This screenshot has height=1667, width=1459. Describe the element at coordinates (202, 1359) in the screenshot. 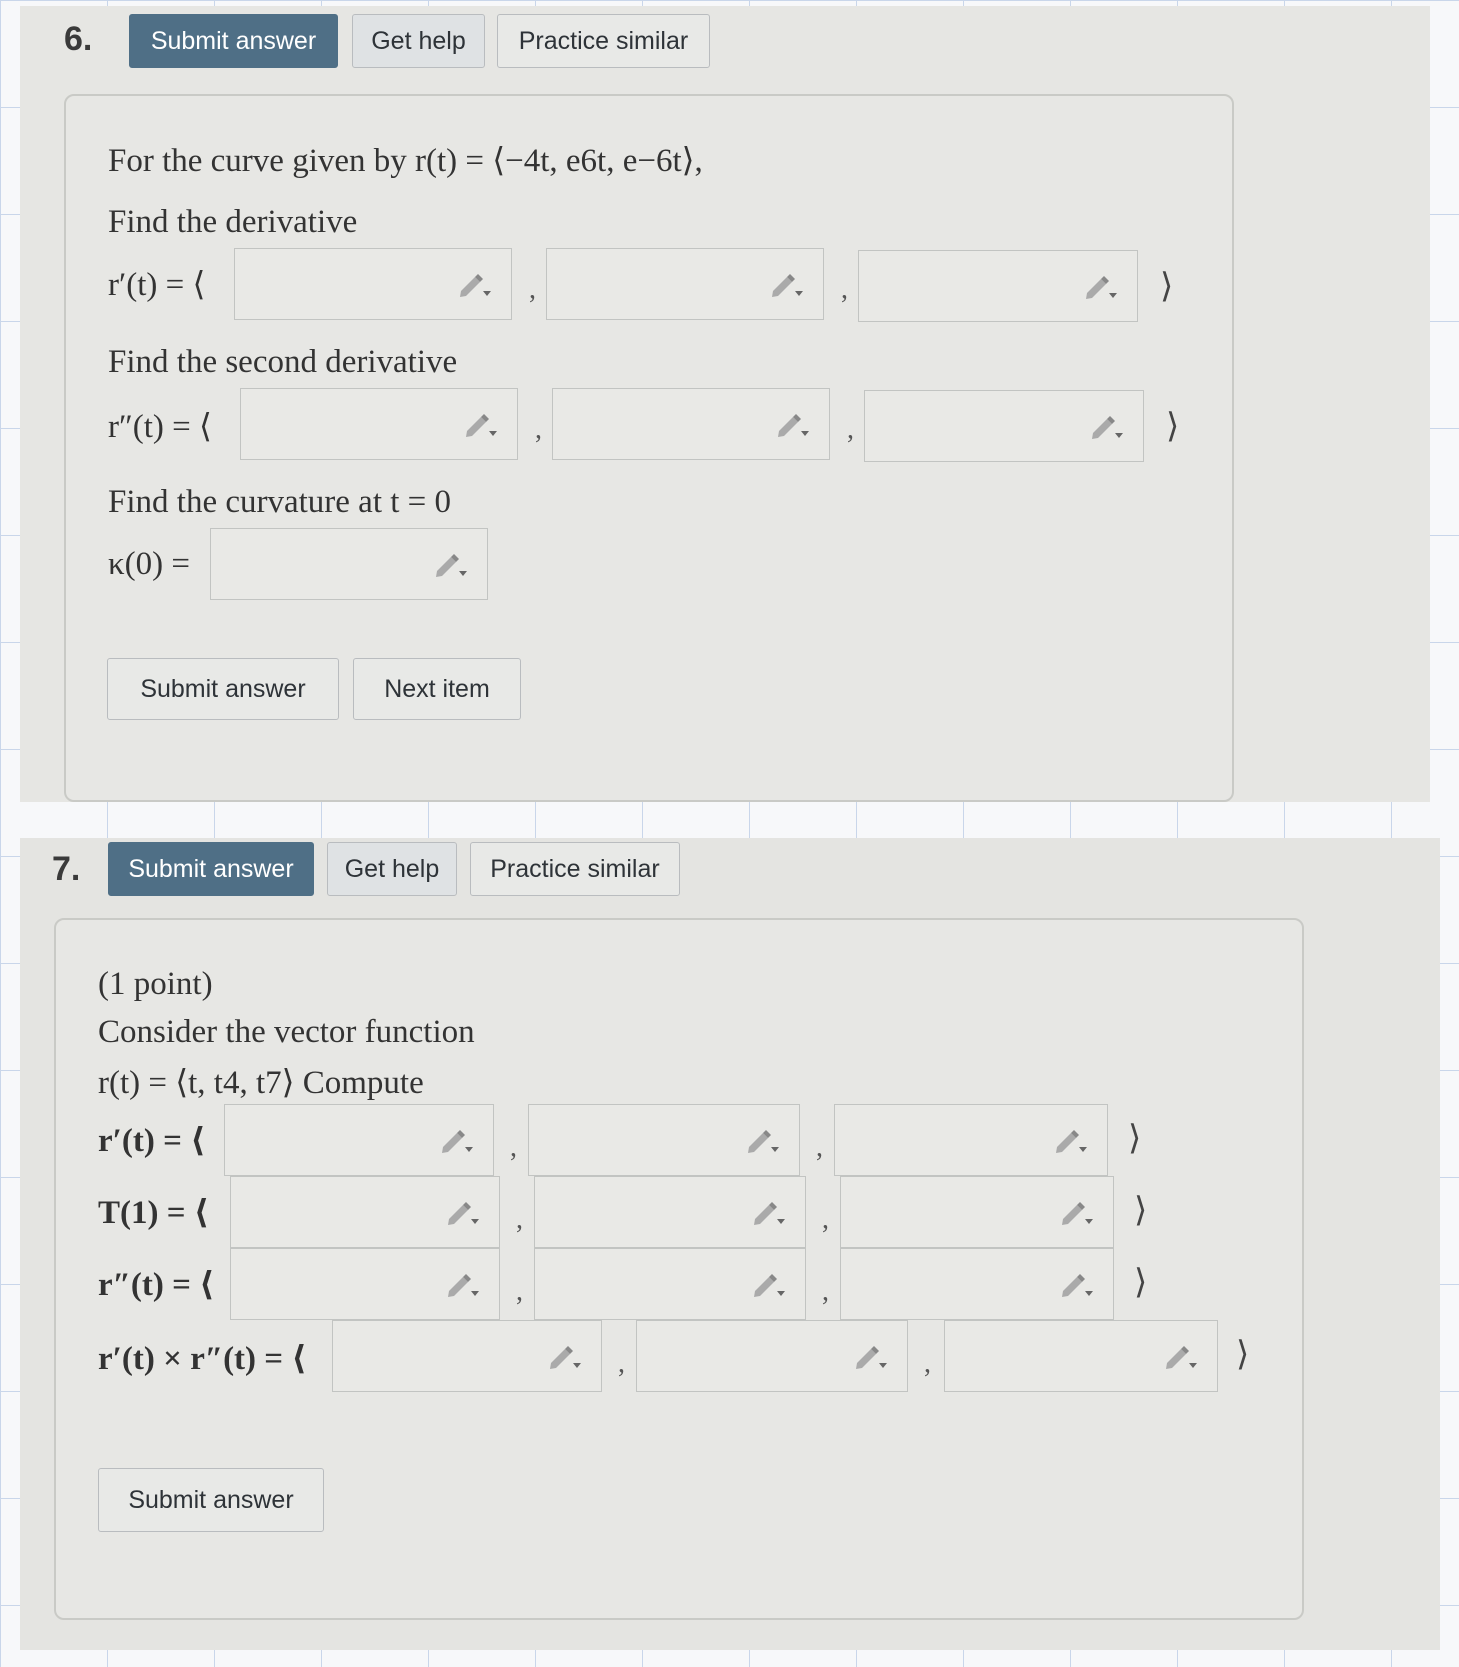

I see `cross-product-label: r′(t) × r″(t) = ⟨` at that location.